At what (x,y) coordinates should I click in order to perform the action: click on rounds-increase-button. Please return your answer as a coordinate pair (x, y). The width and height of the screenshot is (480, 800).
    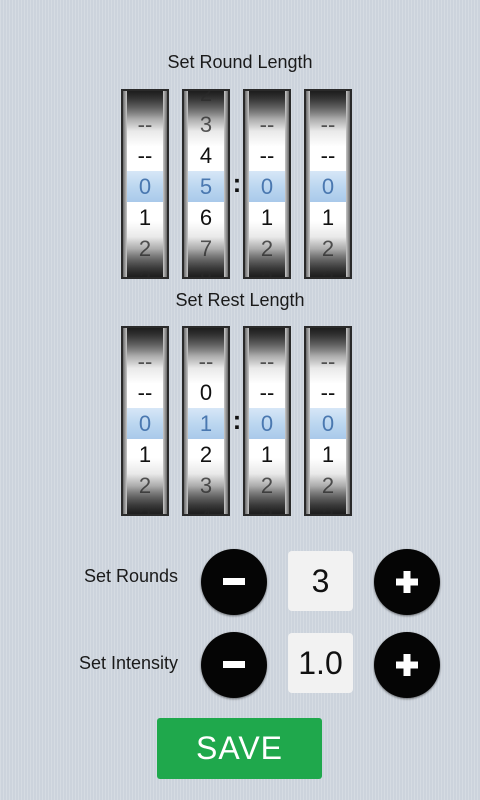
    Looking at the image, I should click on (407, 582).